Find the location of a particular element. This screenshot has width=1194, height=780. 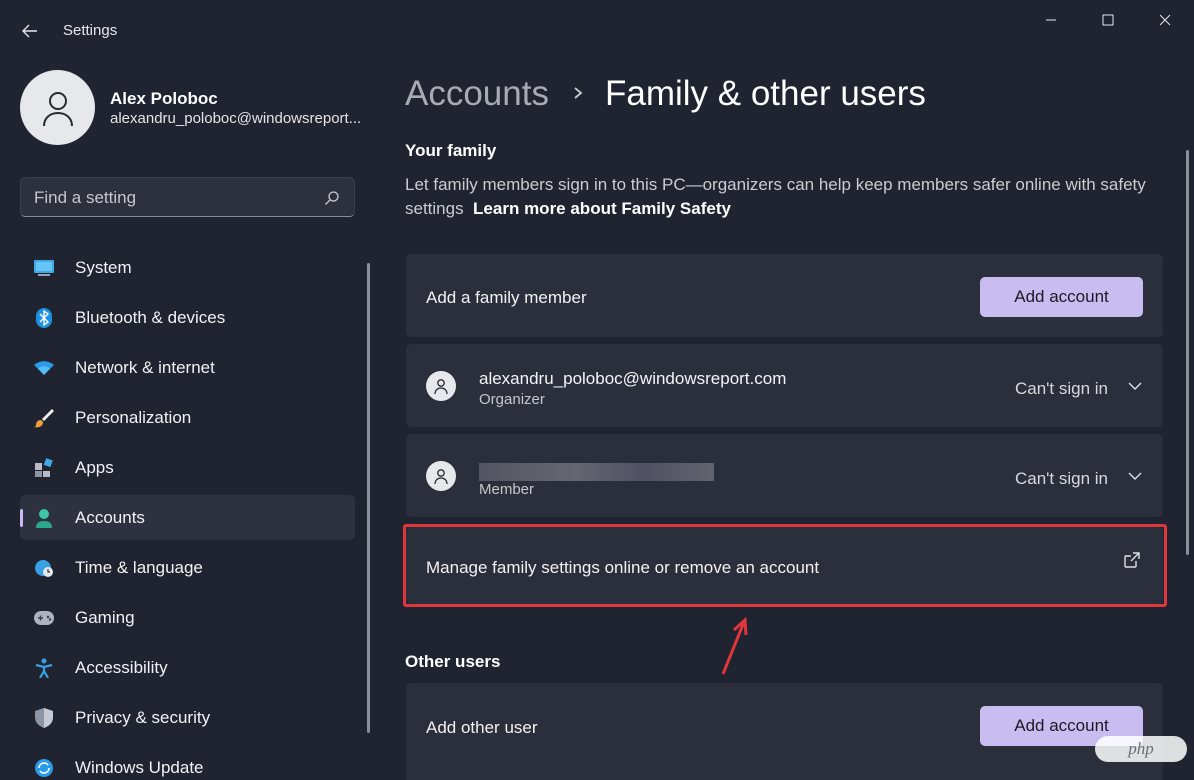

sidebar-item-accounts: Accounts is located at coordinates (187, 517).